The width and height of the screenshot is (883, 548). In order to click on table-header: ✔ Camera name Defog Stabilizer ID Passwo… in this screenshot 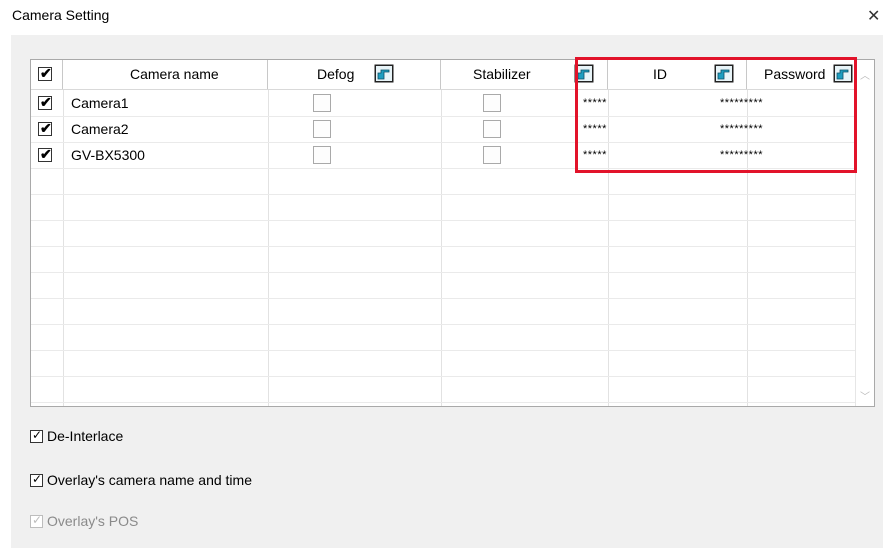, I will do `click(452, 75)`.